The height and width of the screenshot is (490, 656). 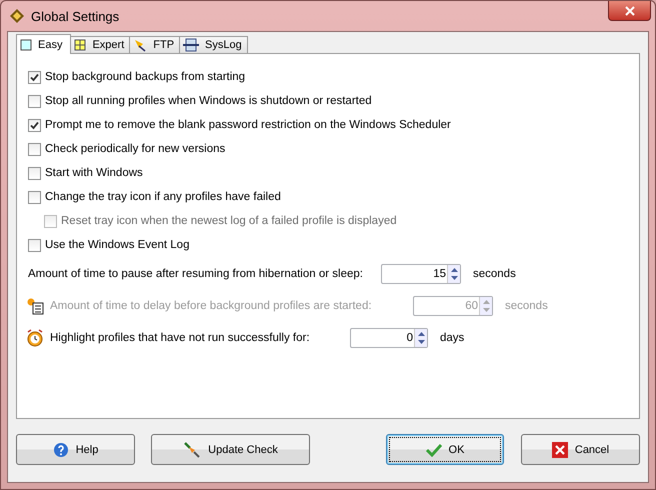 I want to click on spinner-label: Highlight profiles that have not run successfully for:, so click(x=180, y=338).